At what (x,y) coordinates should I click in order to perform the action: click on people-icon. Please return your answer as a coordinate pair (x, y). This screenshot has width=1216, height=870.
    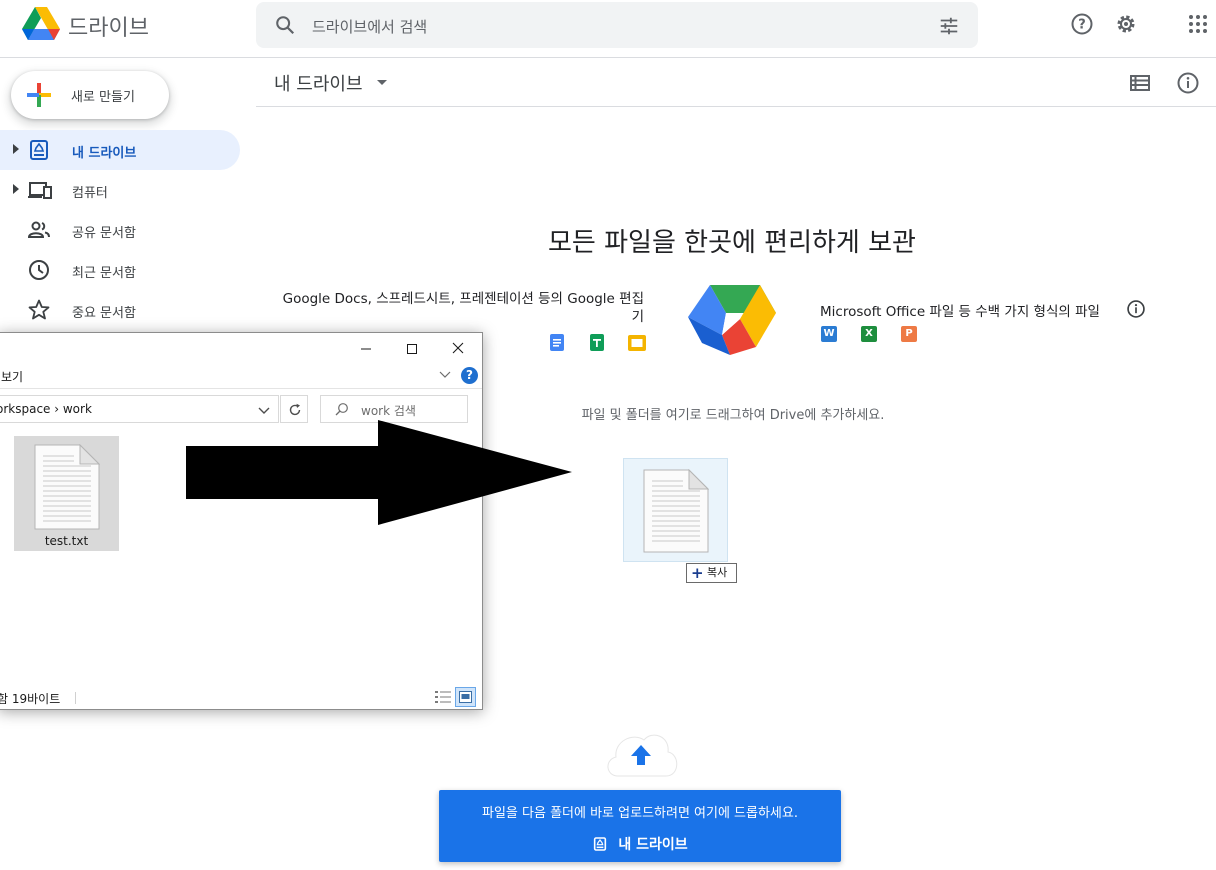
    Looking at the image, I should click on (38, 229).